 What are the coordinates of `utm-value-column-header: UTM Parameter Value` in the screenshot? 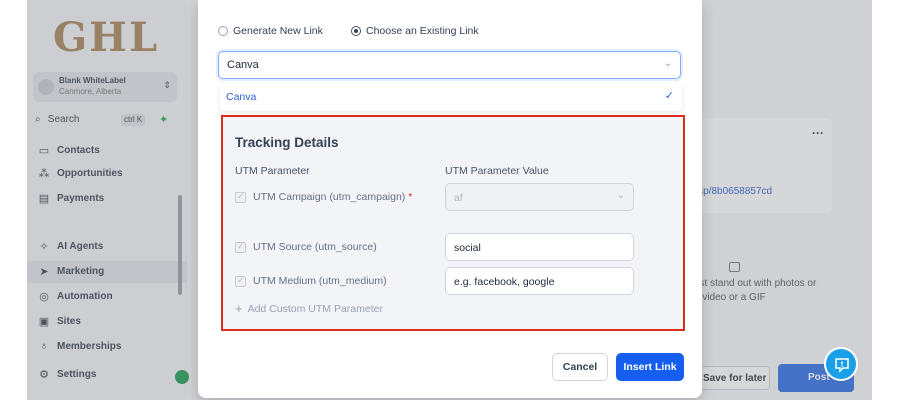 It's located at (497, 171).